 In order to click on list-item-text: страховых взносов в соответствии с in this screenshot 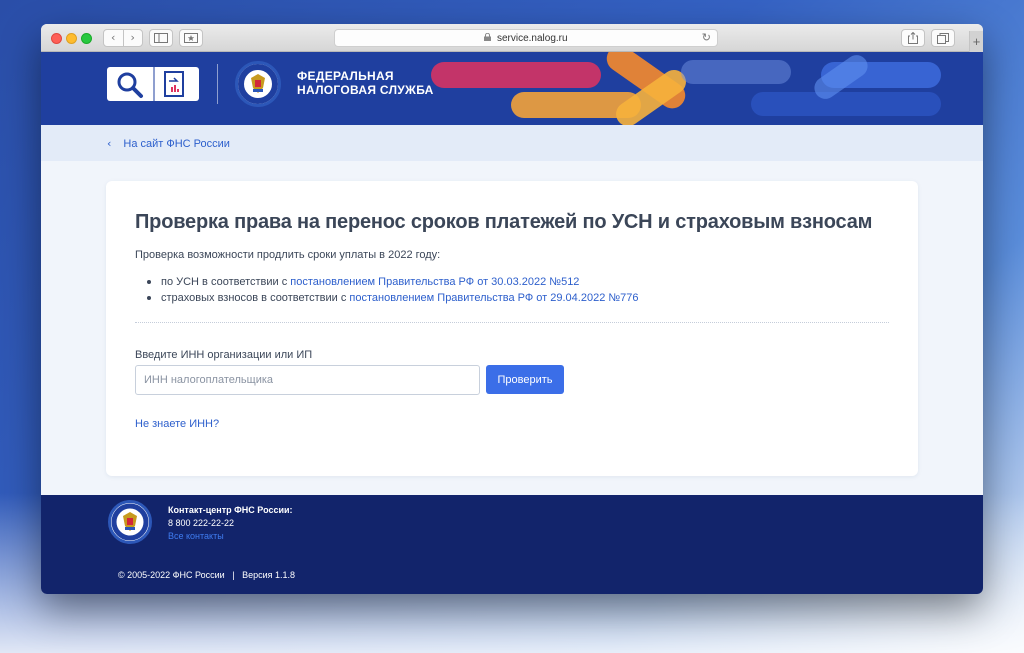, I will do `click(255, 298)`.